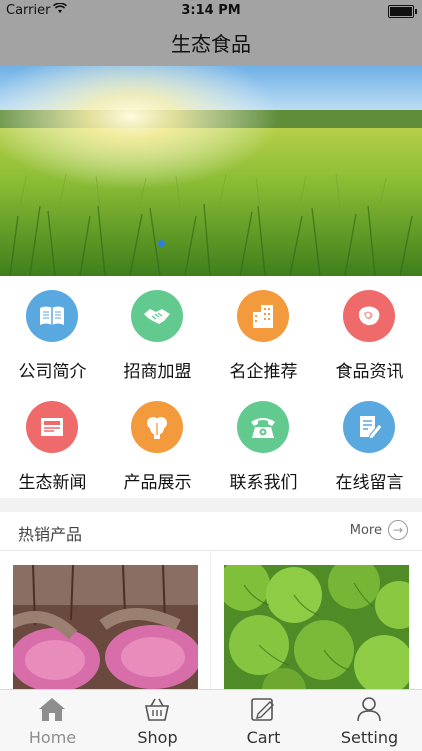 The image size is (422, 751). I want to click on grid-item-online-message: 在线留言, so click(369, 442).